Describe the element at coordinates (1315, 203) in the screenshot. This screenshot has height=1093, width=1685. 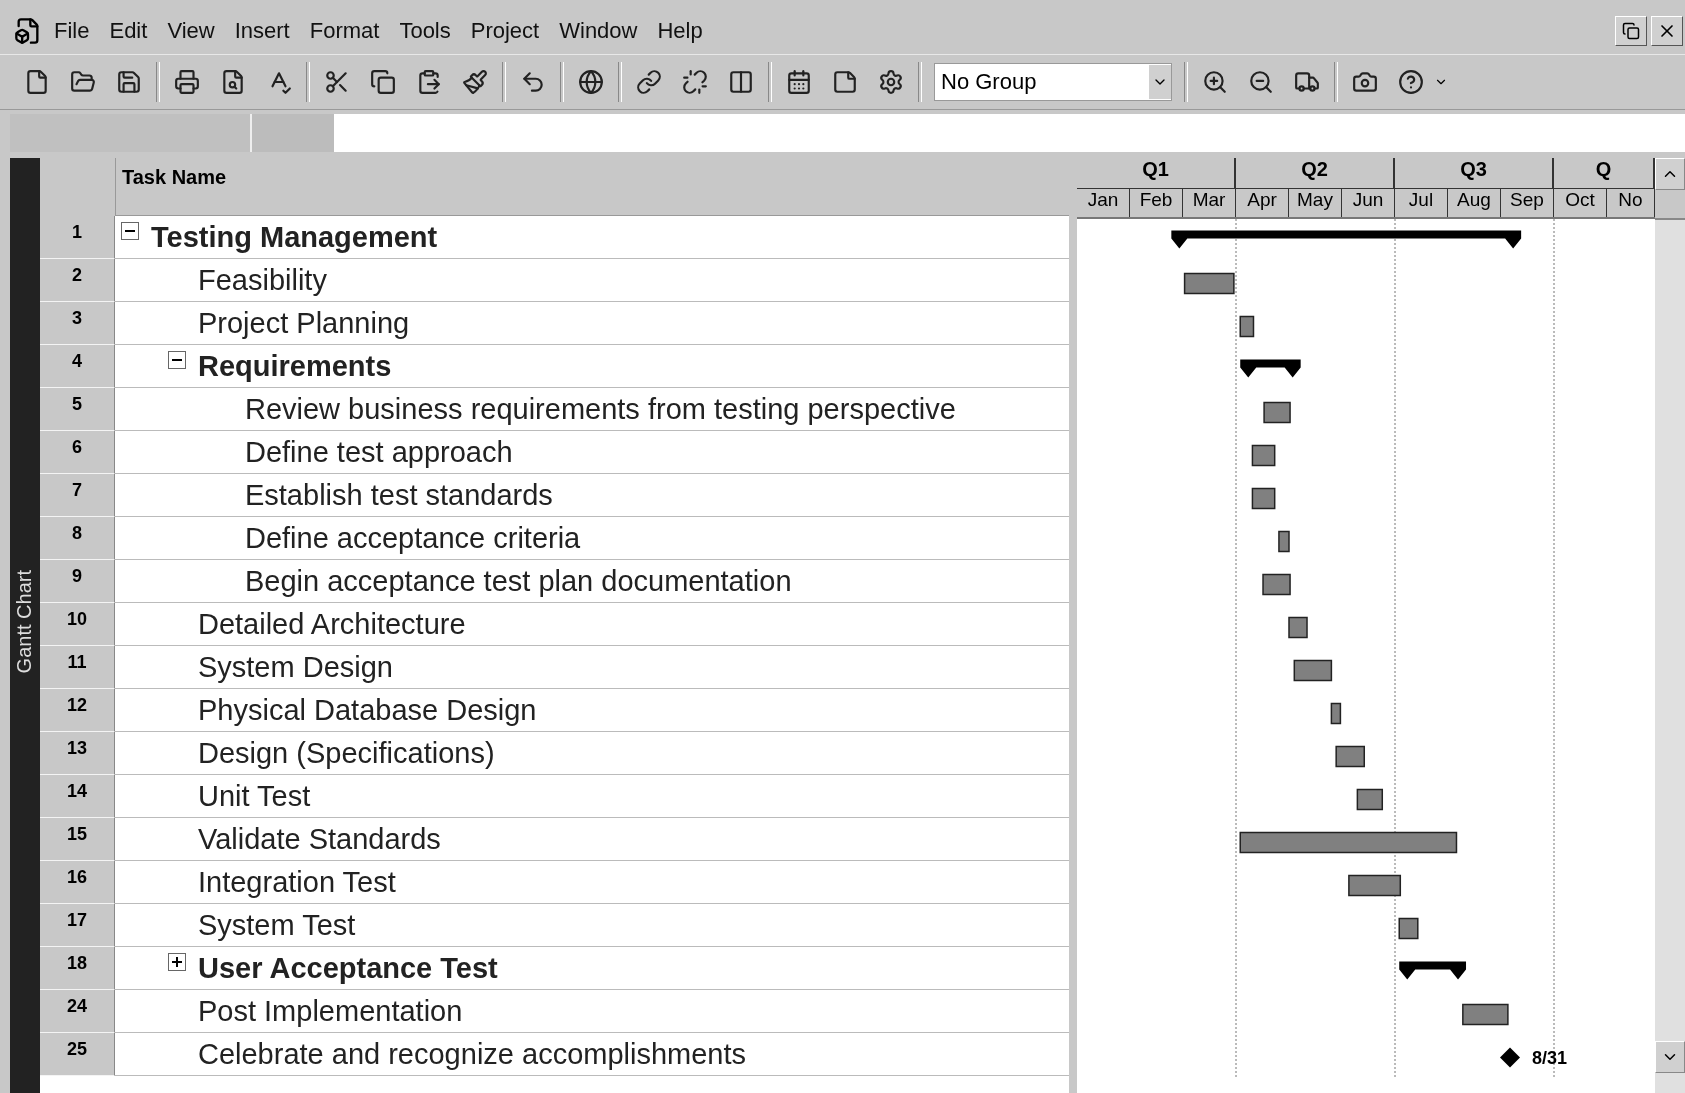
I see `timescale-label: May` at that location.